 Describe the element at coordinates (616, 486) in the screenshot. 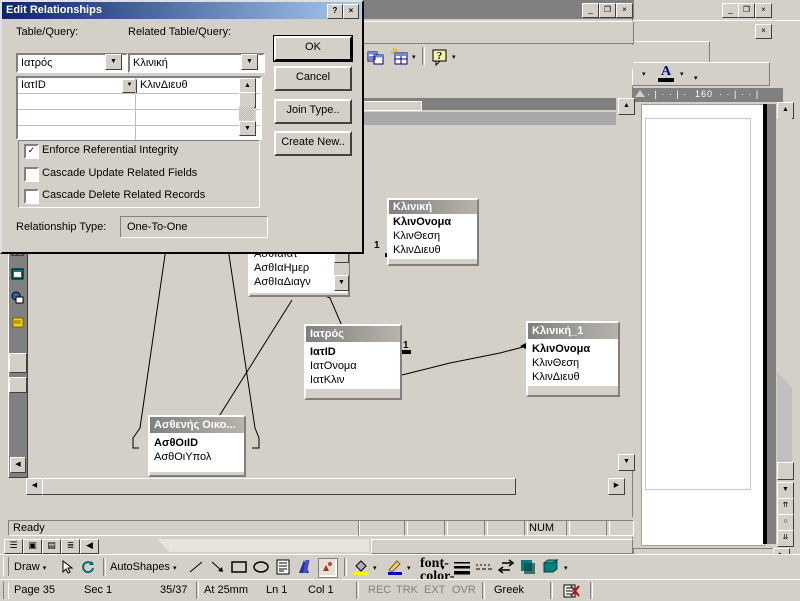

I see `scroll-right-icon: ▶` at that location.